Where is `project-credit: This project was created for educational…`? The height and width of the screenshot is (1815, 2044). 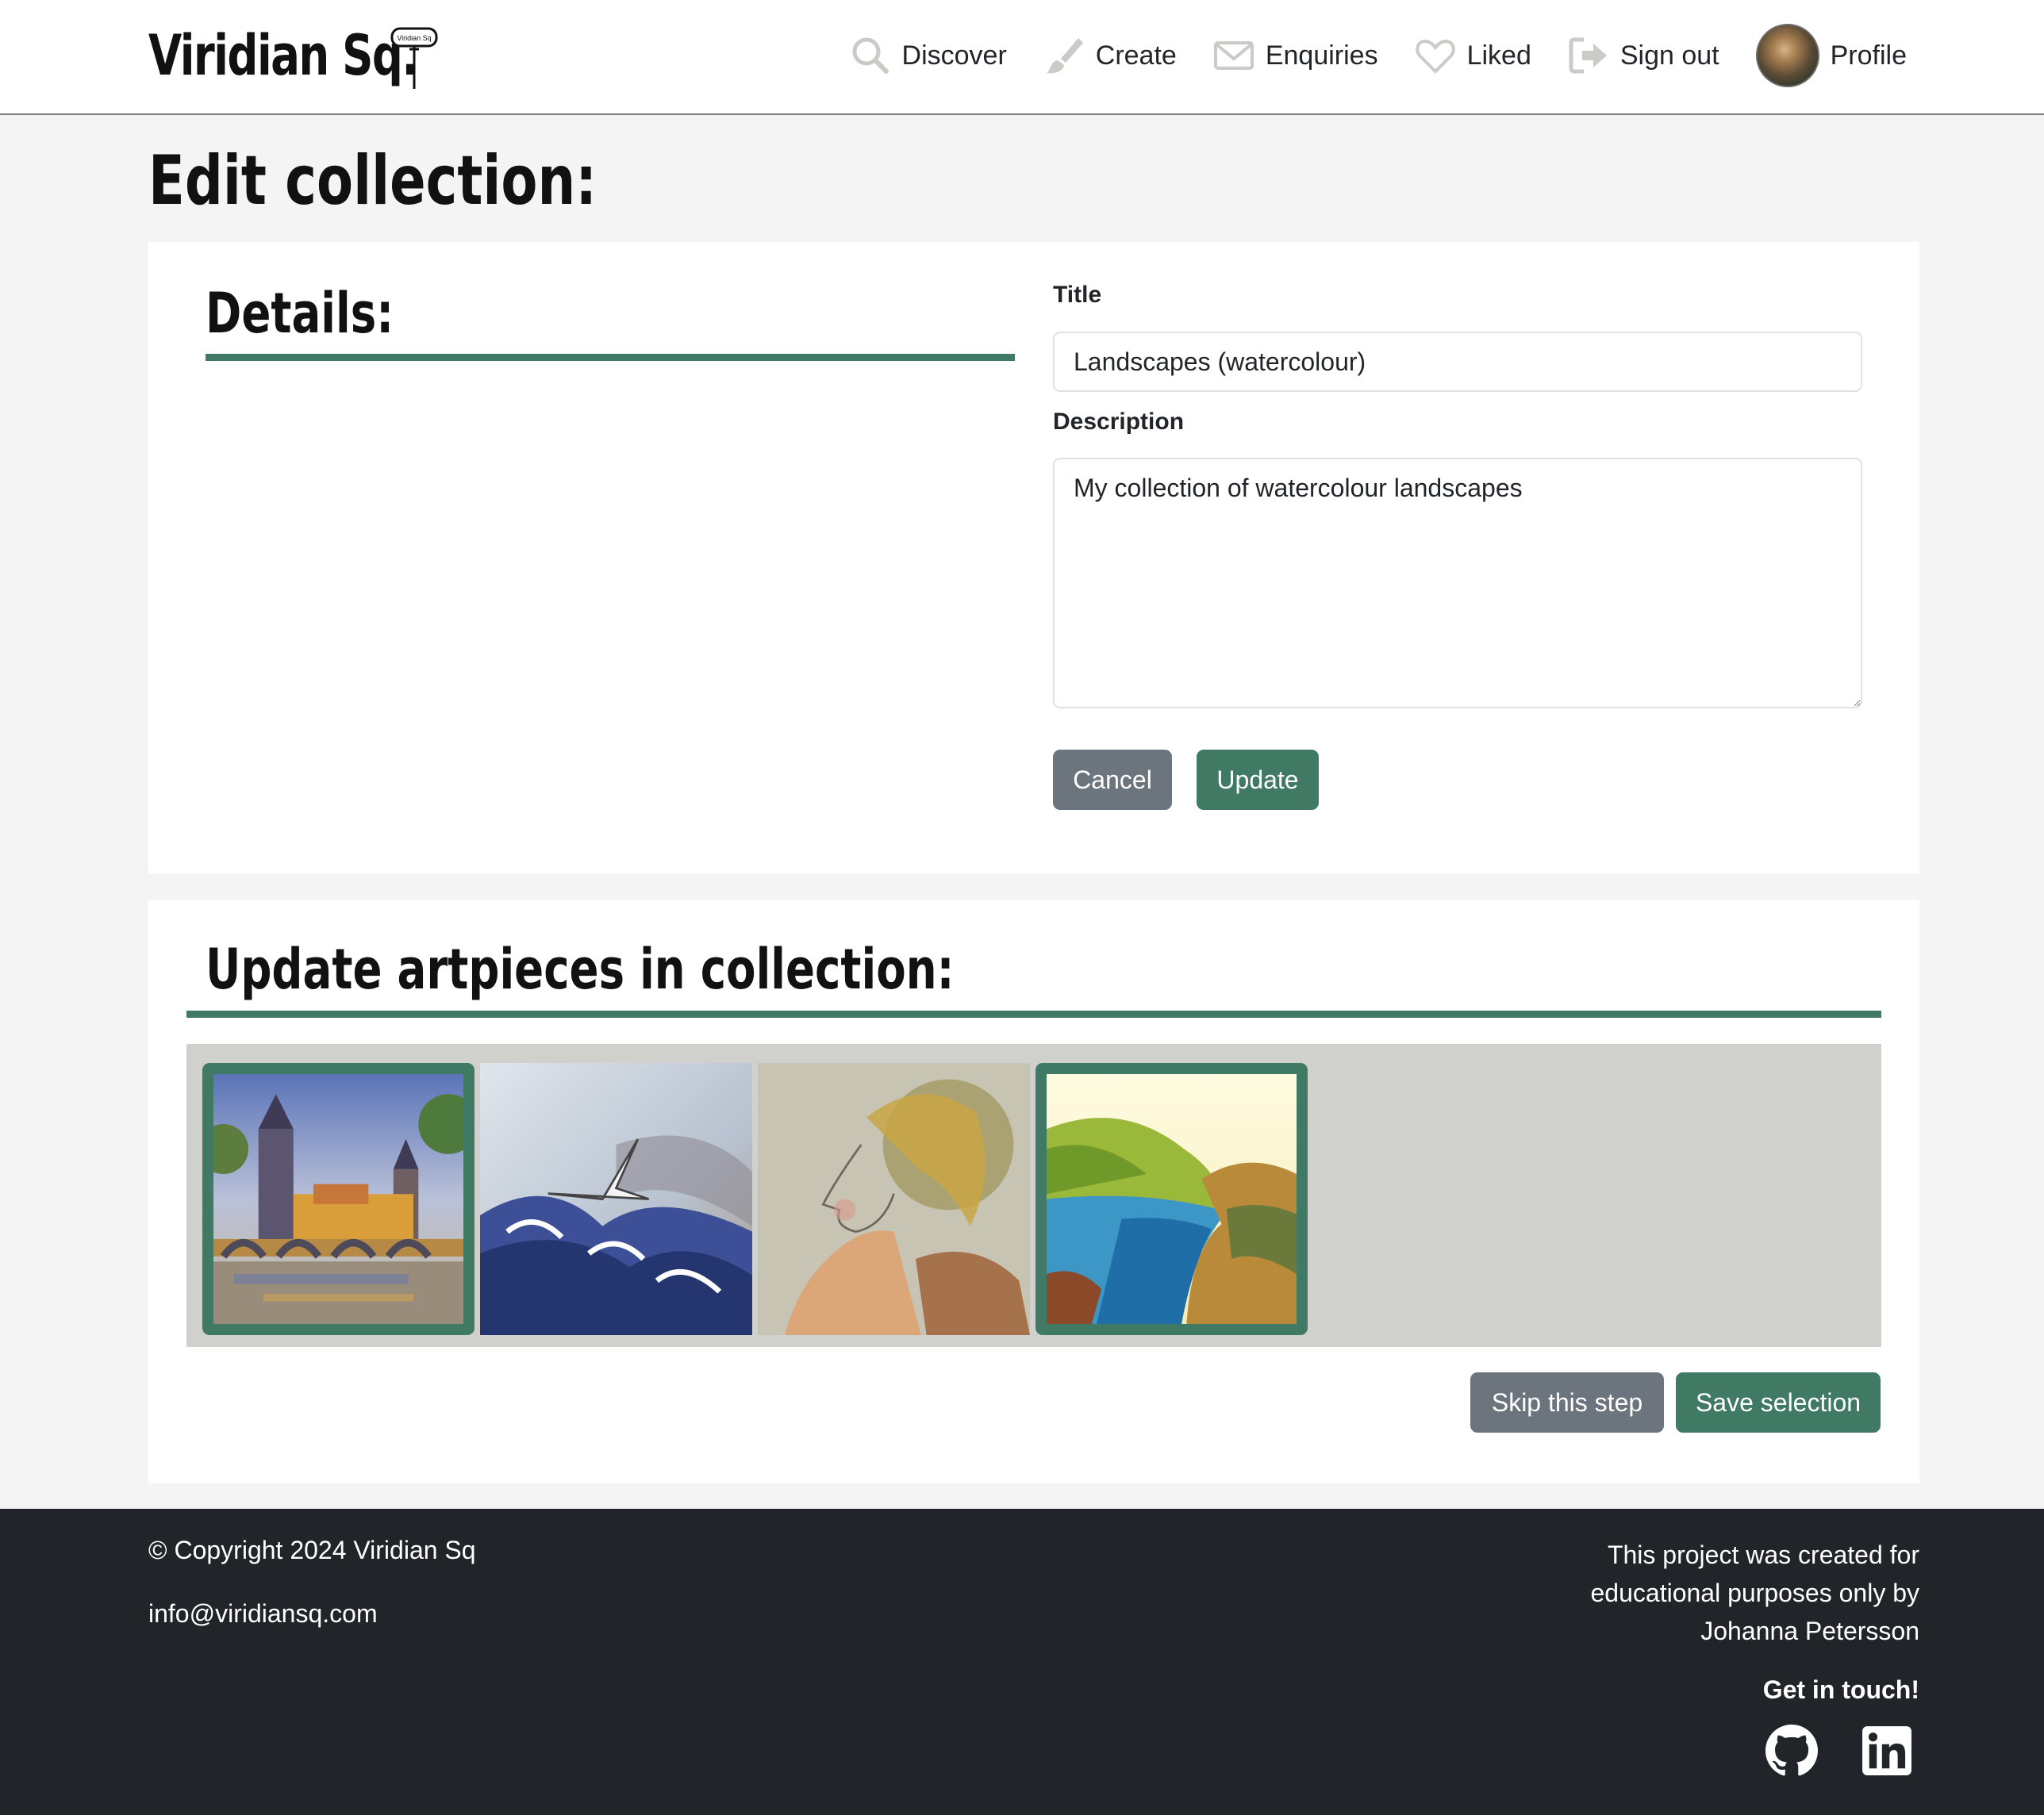 project-credit: This project was created for educational… is located at coordinates (1755, 1593).